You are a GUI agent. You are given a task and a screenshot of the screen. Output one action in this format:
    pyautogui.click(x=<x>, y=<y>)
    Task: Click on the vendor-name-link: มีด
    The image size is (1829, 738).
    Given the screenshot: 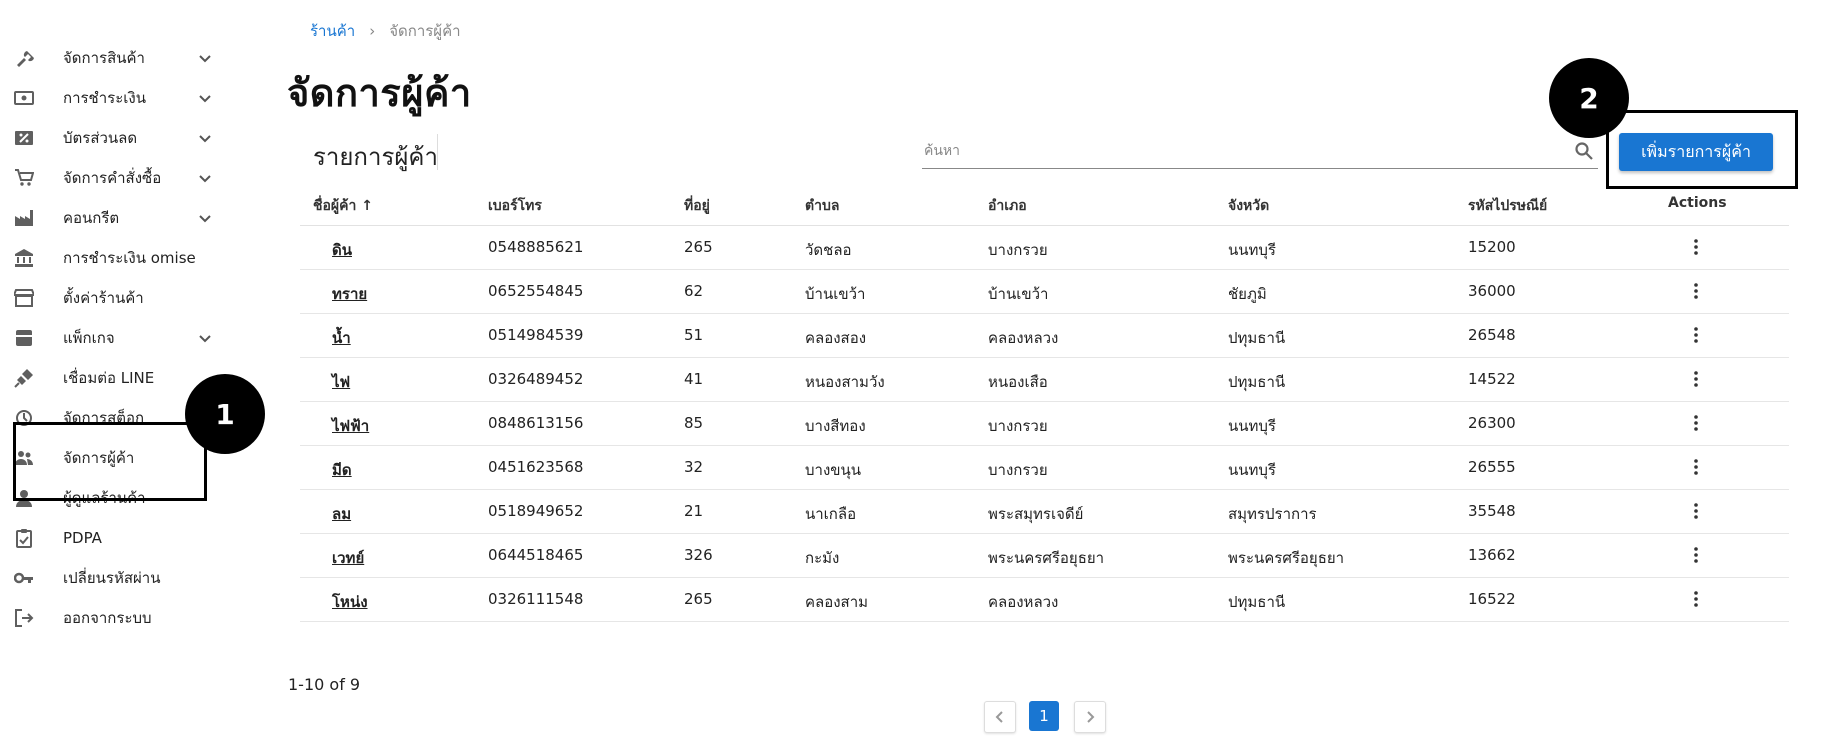 What is the action you would take?
    pyautogui.click(x=342, y=470)
    